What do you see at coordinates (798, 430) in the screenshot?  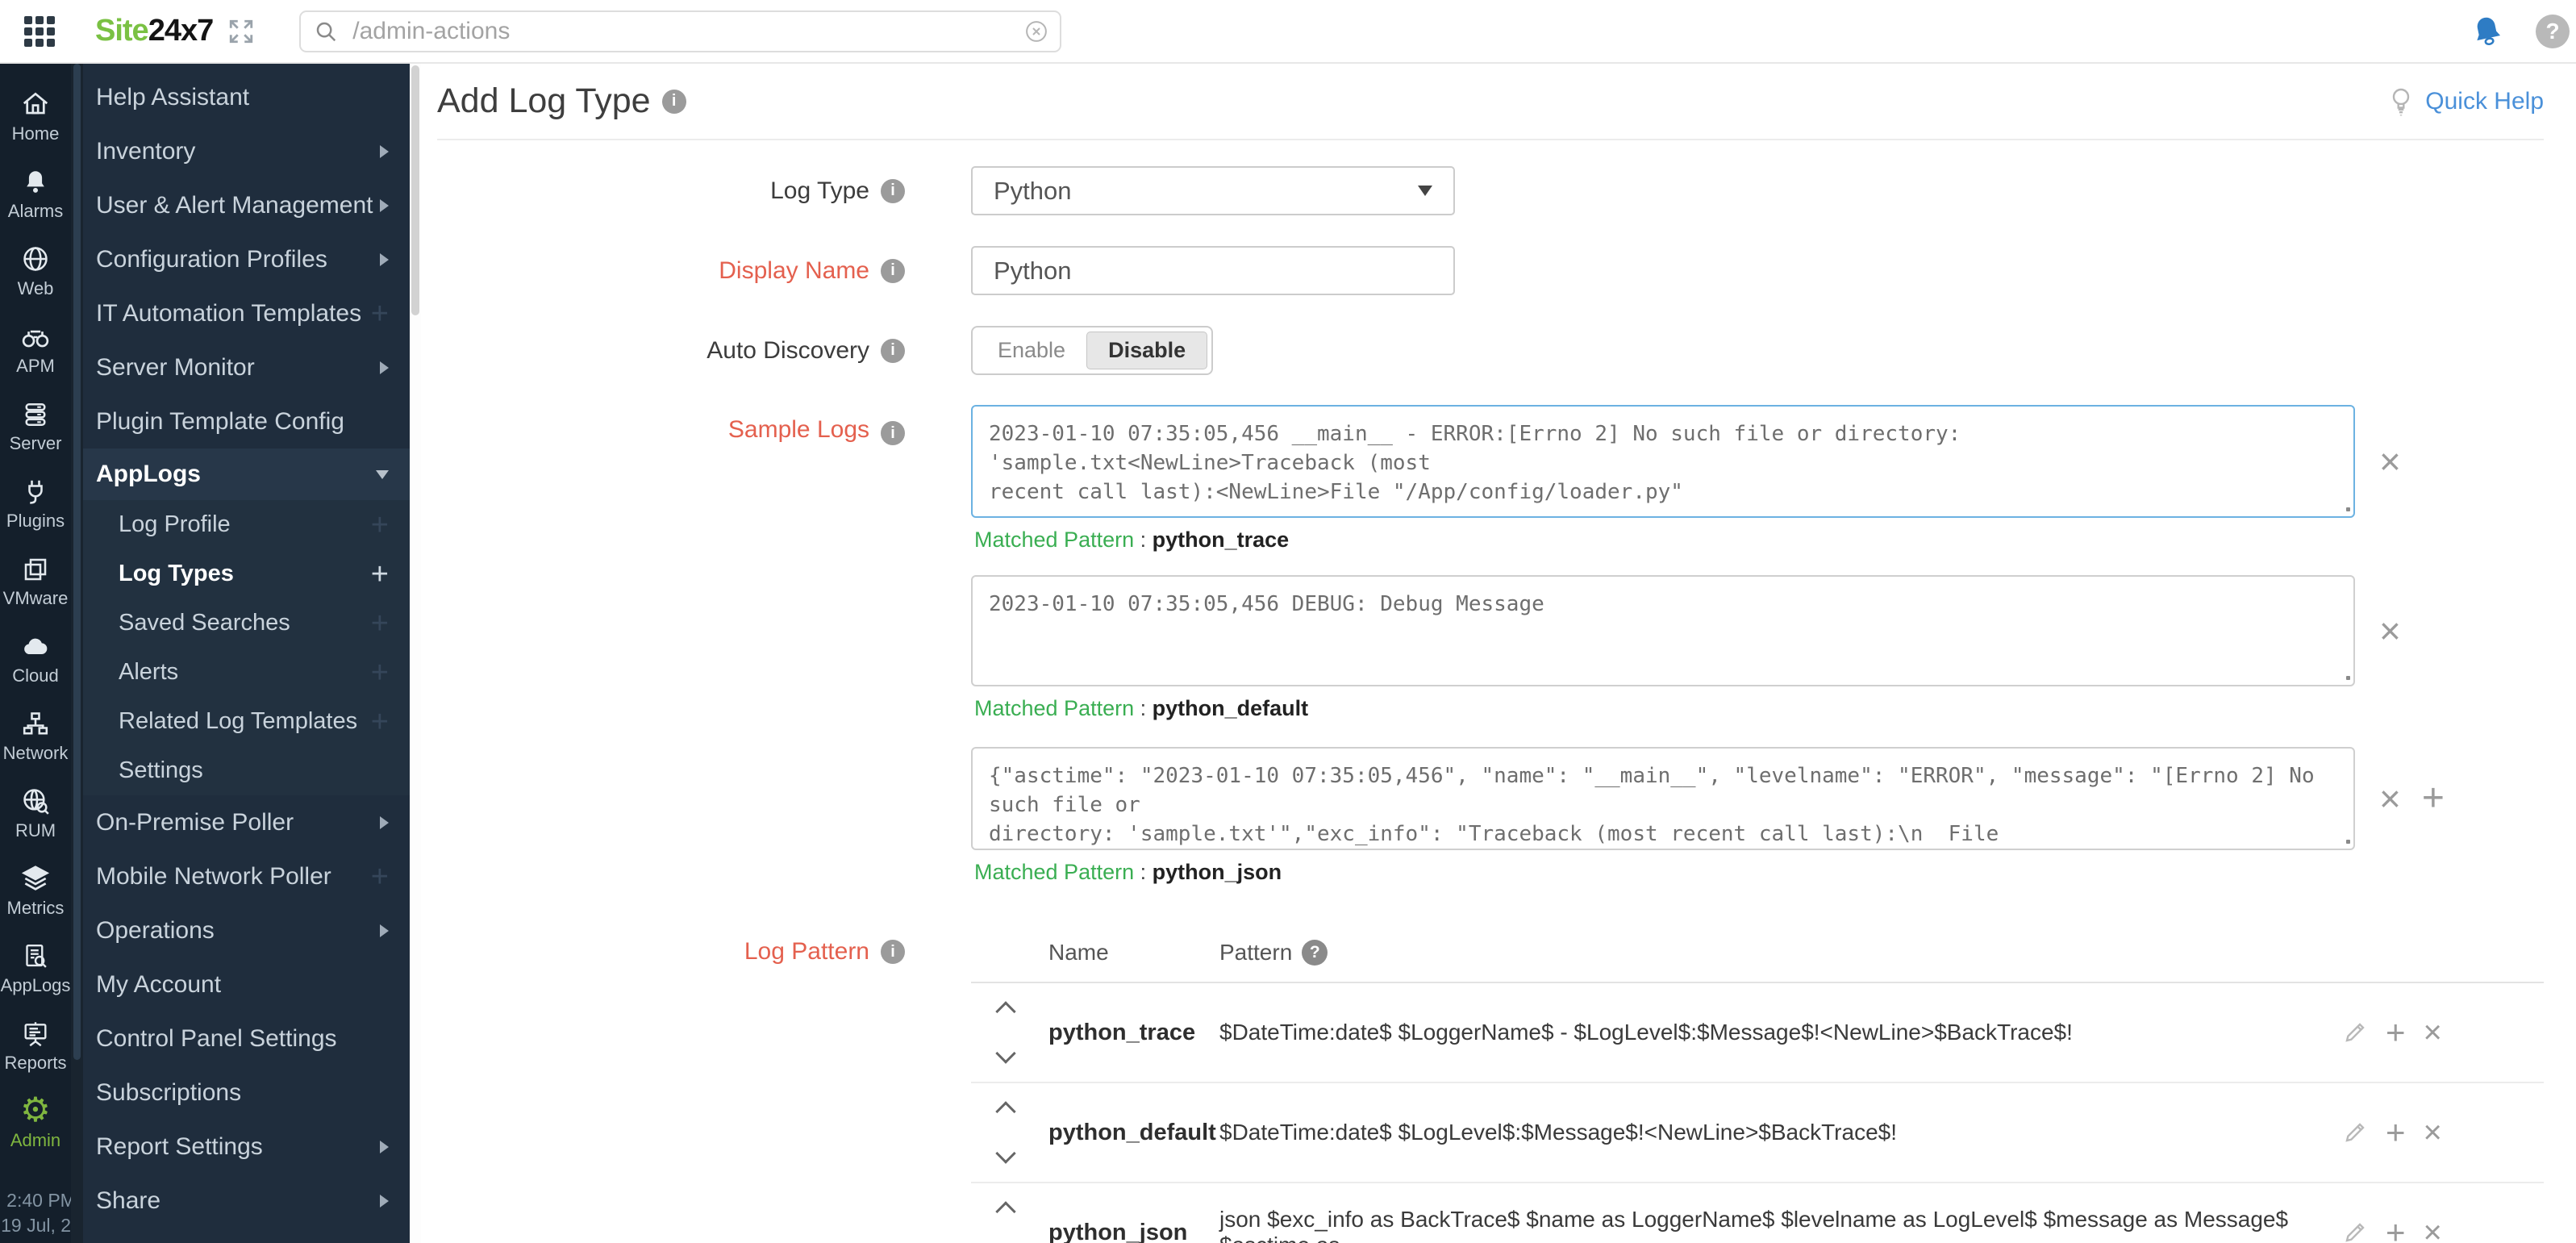 I see `sample-logs-label: Sample Logs` at bounding box center [798, 430].